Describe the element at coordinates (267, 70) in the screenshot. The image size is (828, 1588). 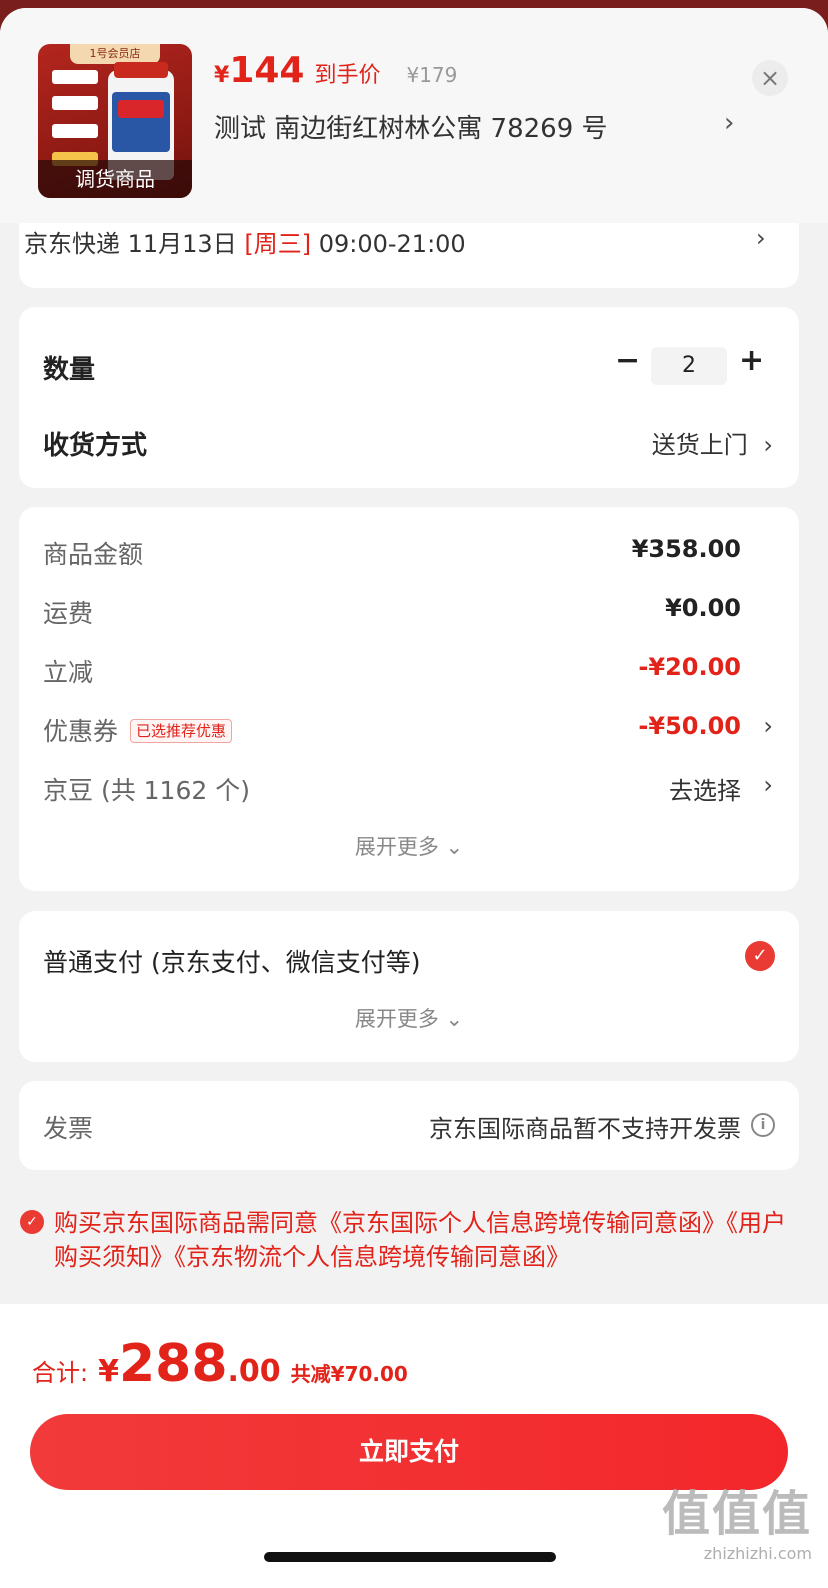
I see `final-price: 144` at that location.